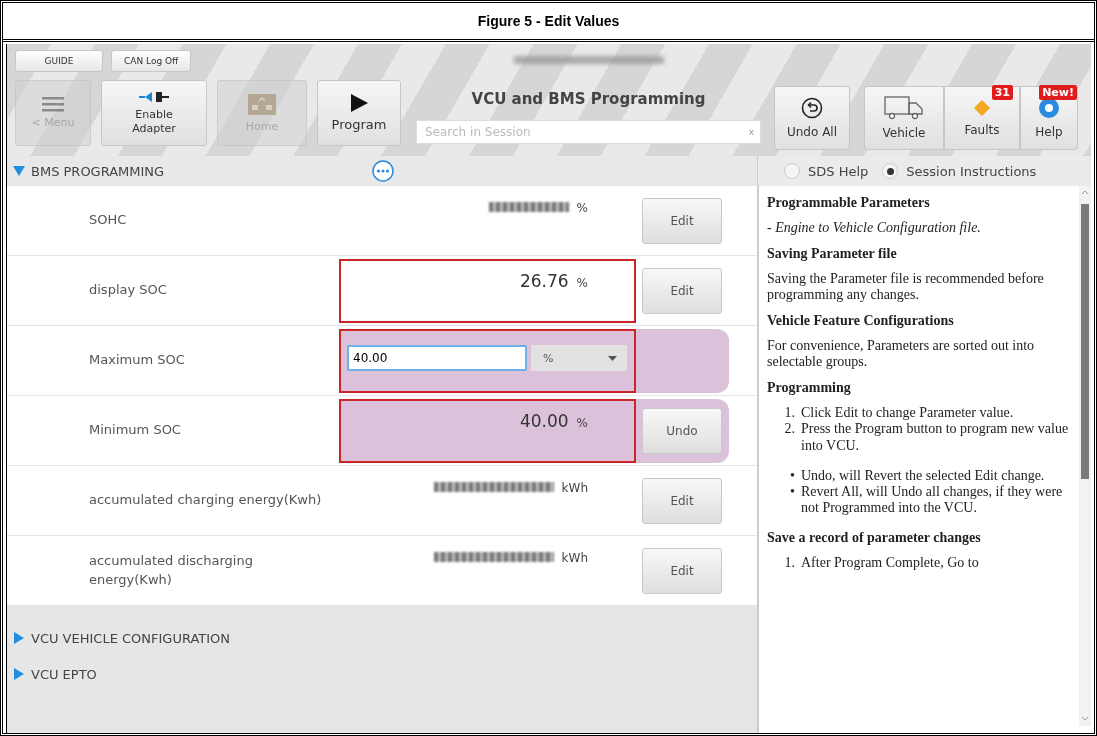  Describe the element at coordinates (789, 430) in the screenshot. I see `list-marker: 2.` at that location.